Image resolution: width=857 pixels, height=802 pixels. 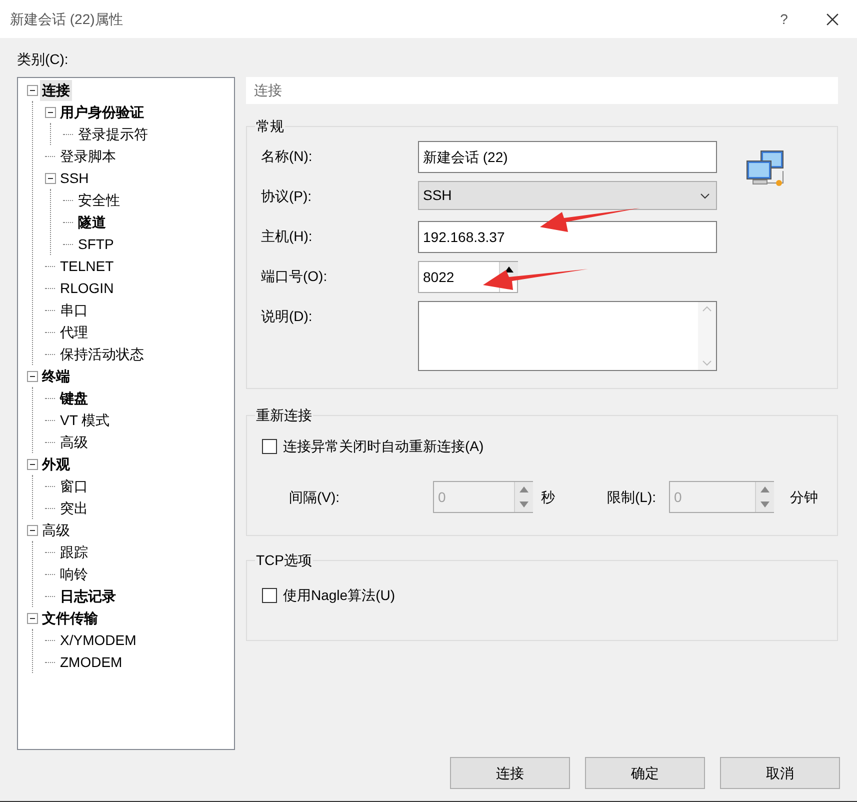 I want to click on tree-item: 跟踪, so click(x=74, y=552).